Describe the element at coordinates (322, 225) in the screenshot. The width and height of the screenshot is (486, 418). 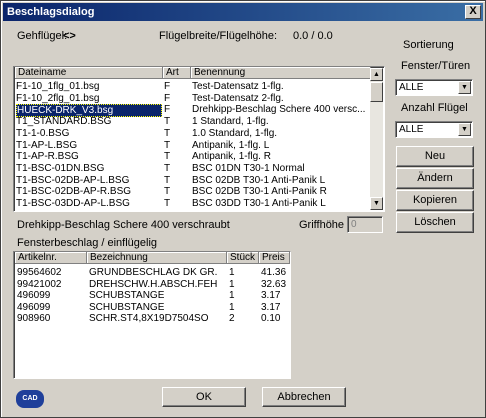
I see `grifhoehe-label: Griffhöhe` at that location.